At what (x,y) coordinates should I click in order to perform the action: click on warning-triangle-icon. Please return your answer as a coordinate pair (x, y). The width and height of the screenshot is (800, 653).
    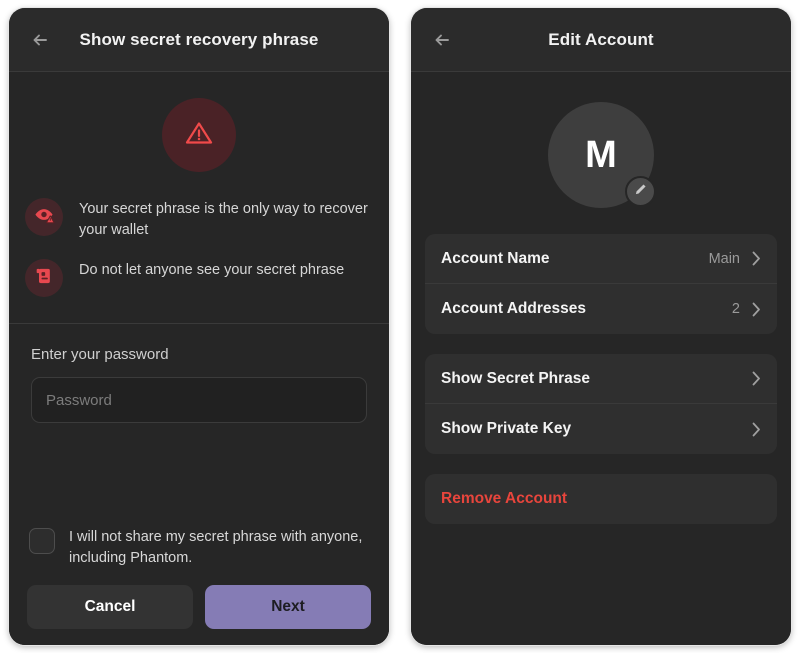
    Looking at the image, I should click on (199, 135).